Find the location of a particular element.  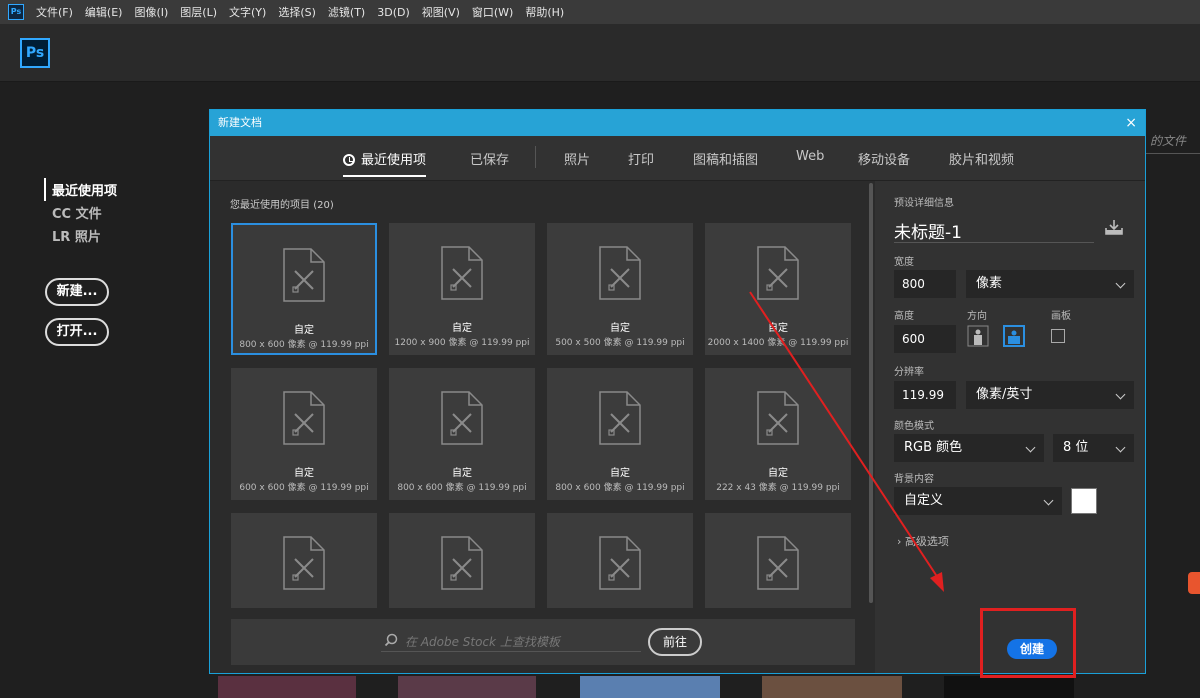

photoshop-app-icon: Ps is located at coordinates (16, 12).